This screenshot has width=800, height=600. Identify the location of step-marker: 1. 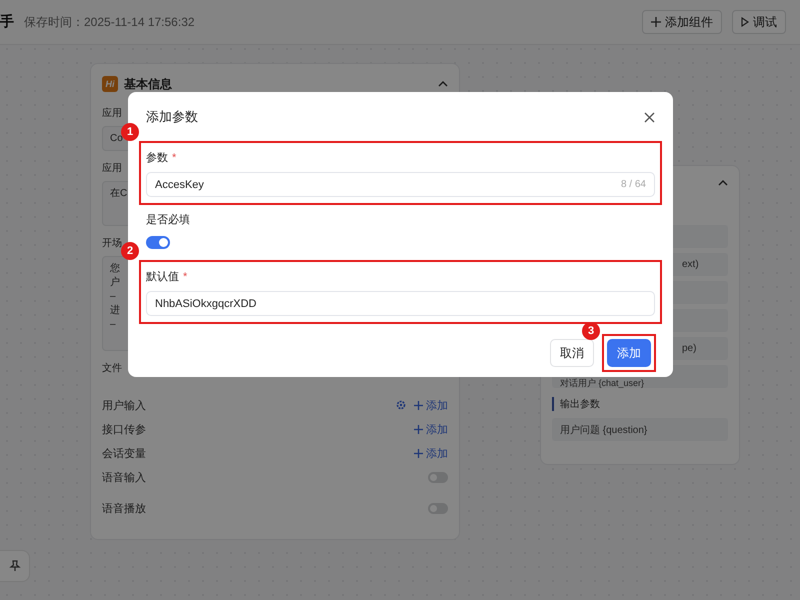
(130, 132).